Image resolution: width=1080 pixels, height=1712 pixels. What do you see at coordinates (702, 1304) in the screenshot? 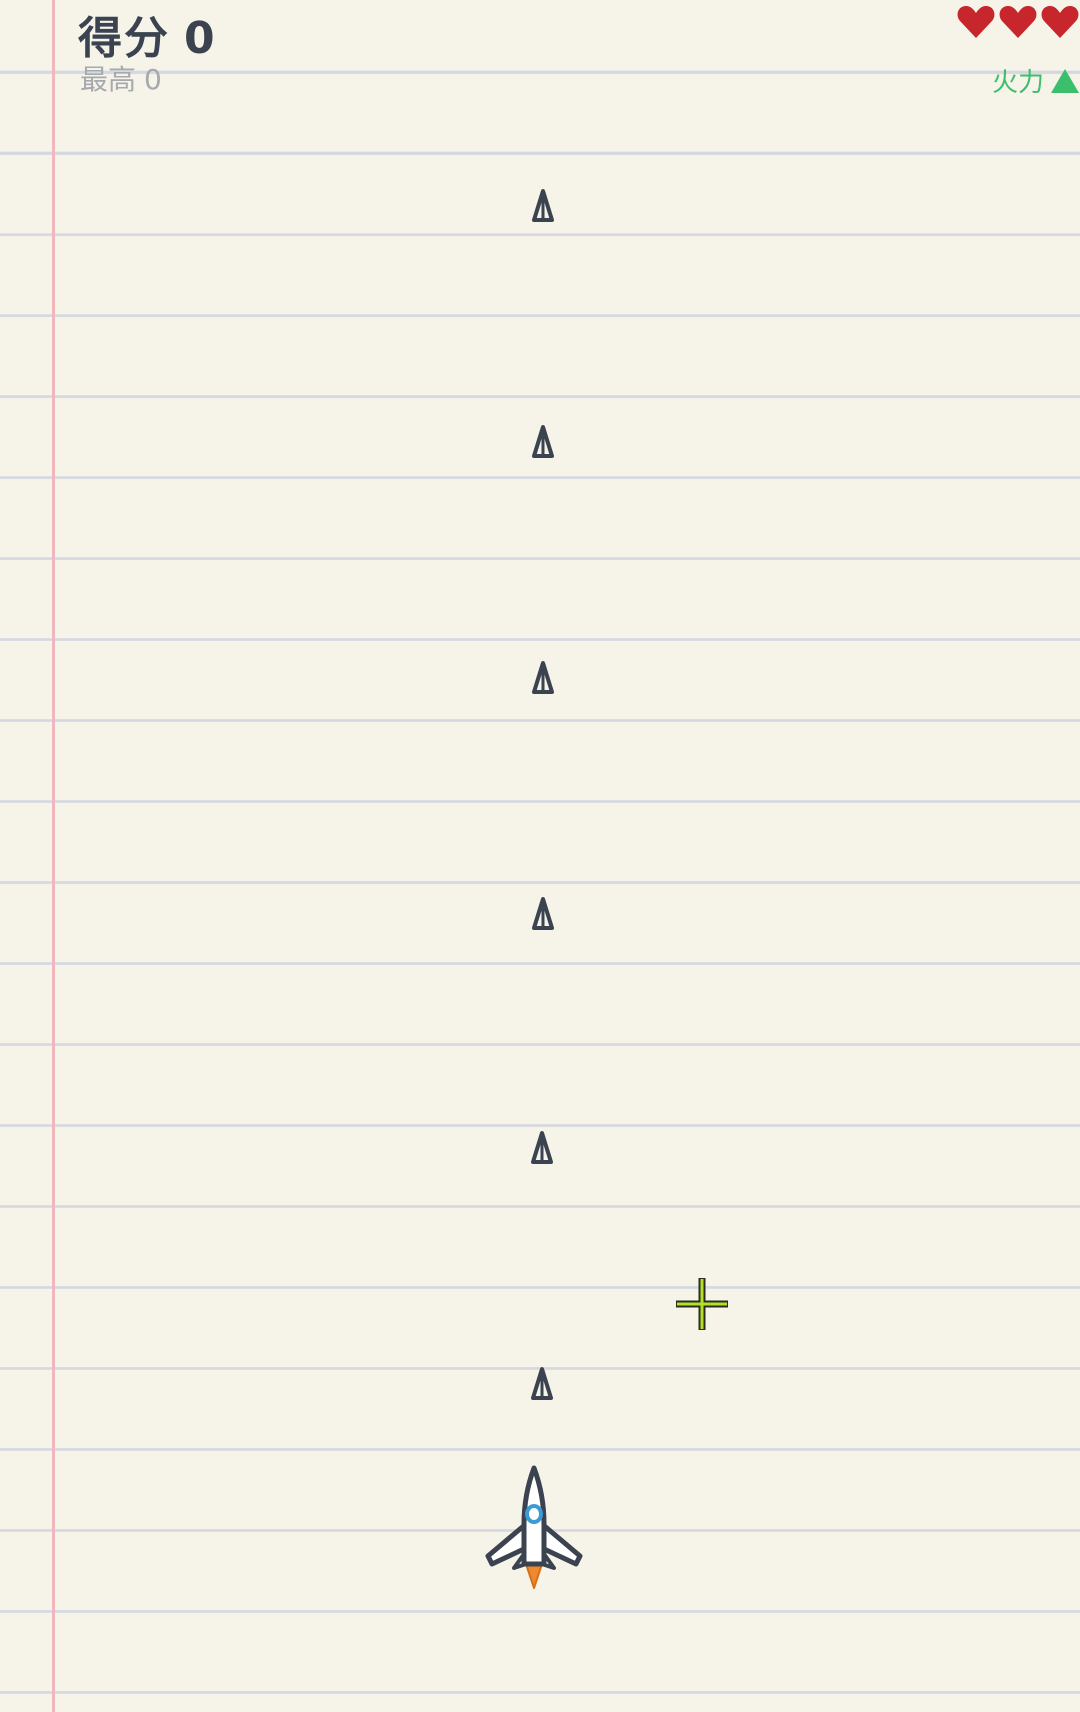
I see `crosshair-icon` at bounding box center [702, 1304].